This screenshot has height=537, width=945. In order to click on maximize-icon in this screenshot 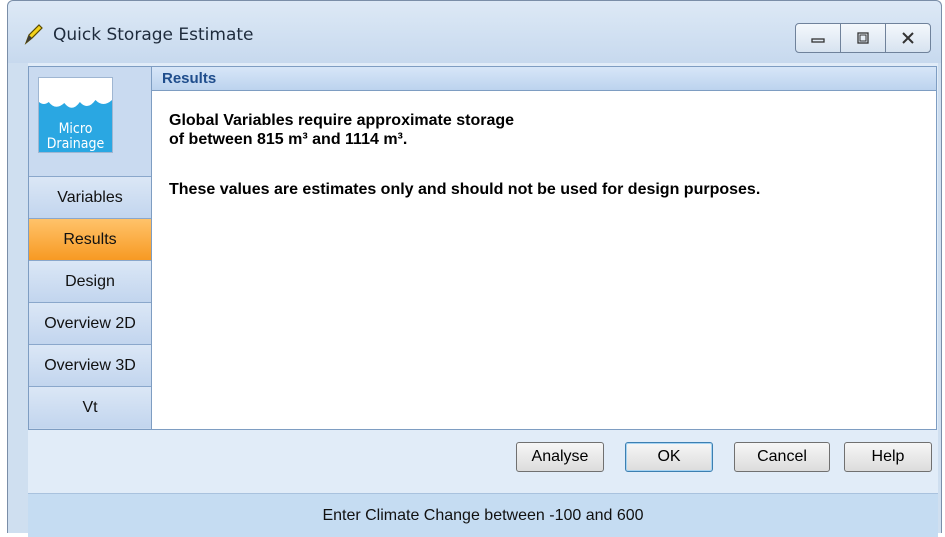, I will do `click(863, 38)`.